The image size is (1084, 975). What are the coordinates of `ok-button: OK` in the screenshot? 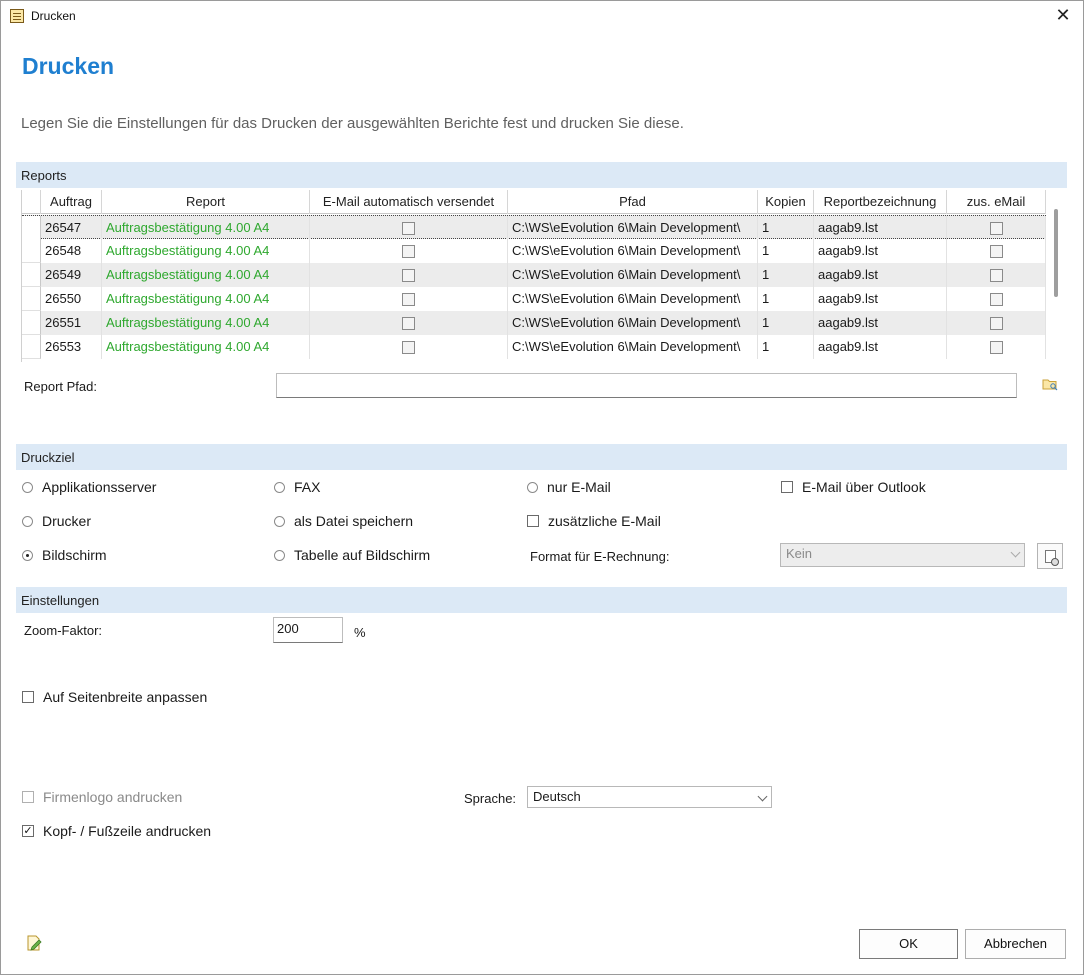 It's located at (908, 944).